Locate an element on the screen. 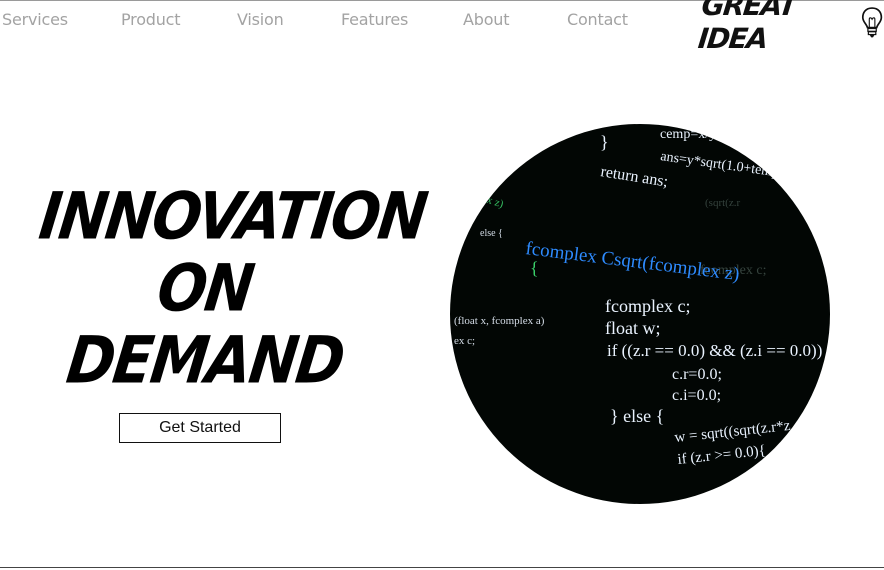 The height and width of the screenshot is (570, 884). bottom-border is located at coordinates (442, 567).